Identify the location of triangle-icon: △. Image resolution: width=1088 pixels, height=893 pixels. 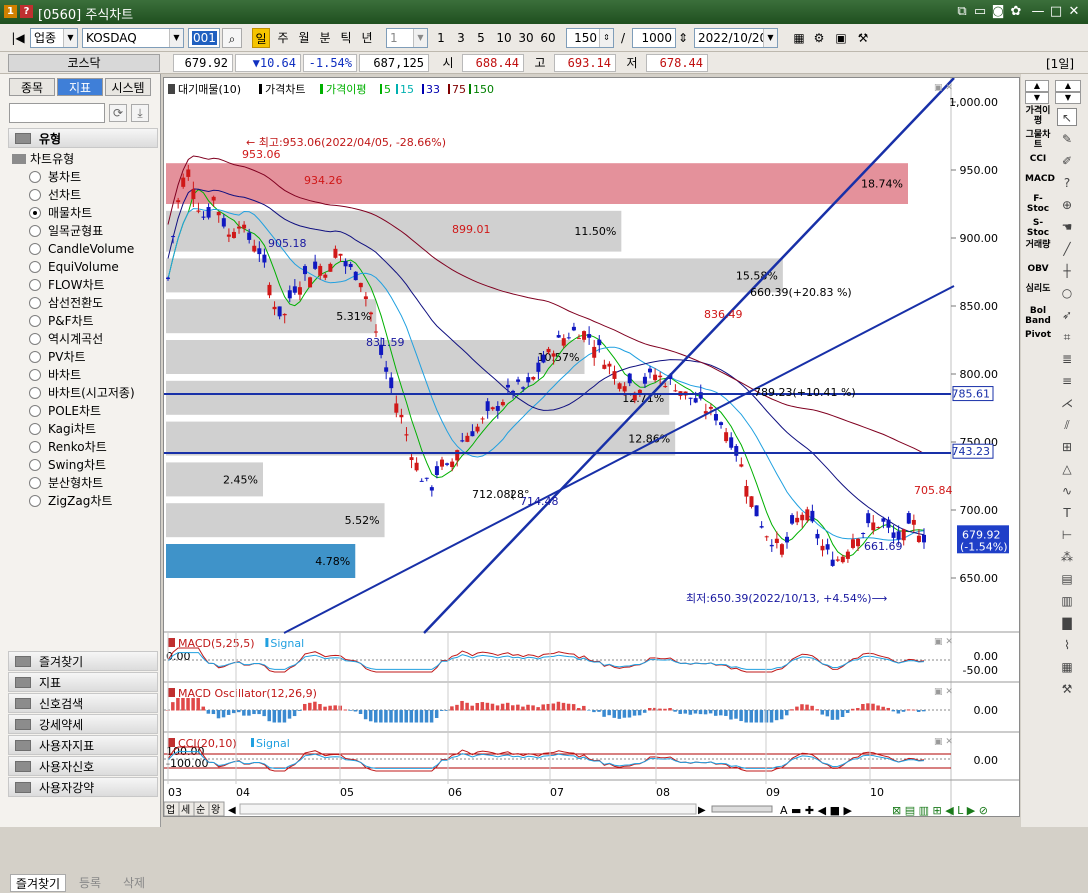
(1067, 469).